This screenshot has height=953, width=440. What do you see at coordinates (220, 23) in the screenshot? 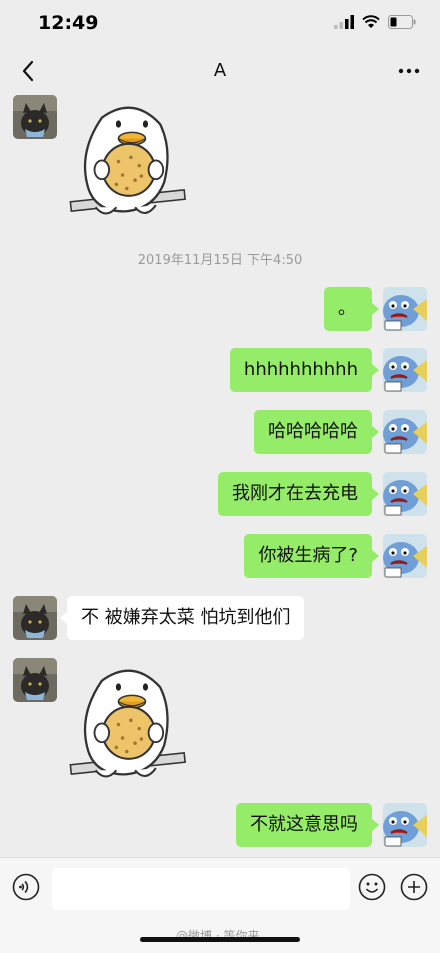
I see `status-bar: 12:49` at bounding box center [220, 23].